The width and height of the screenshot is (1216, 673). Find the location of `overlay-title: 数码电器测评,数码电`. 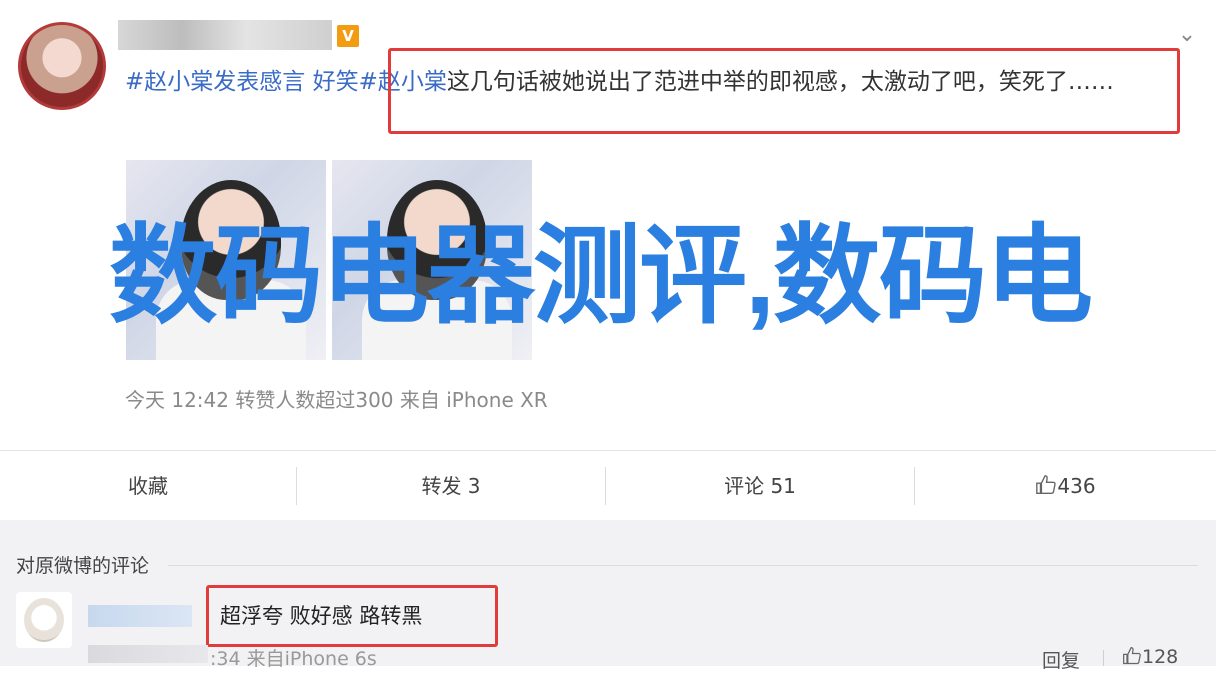

overlay-title: 数码电器测评,数码电 is located at coordinates (600, 275).